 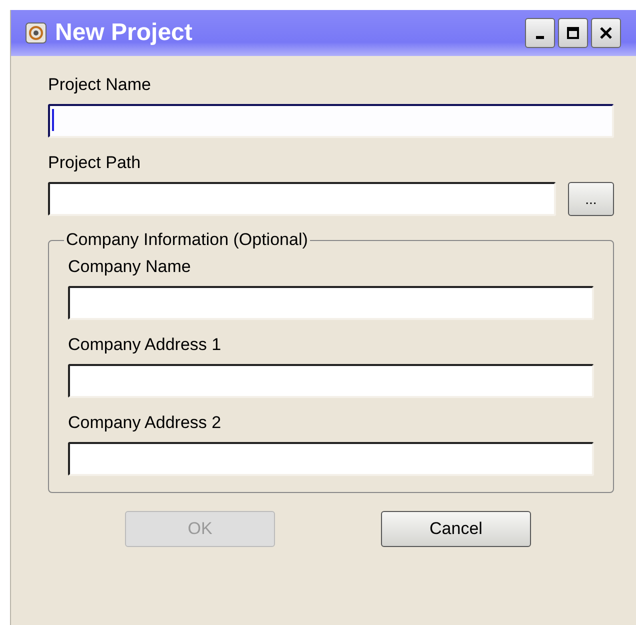 I want to click on field-label: Company Name, so click(x=130, y=267).